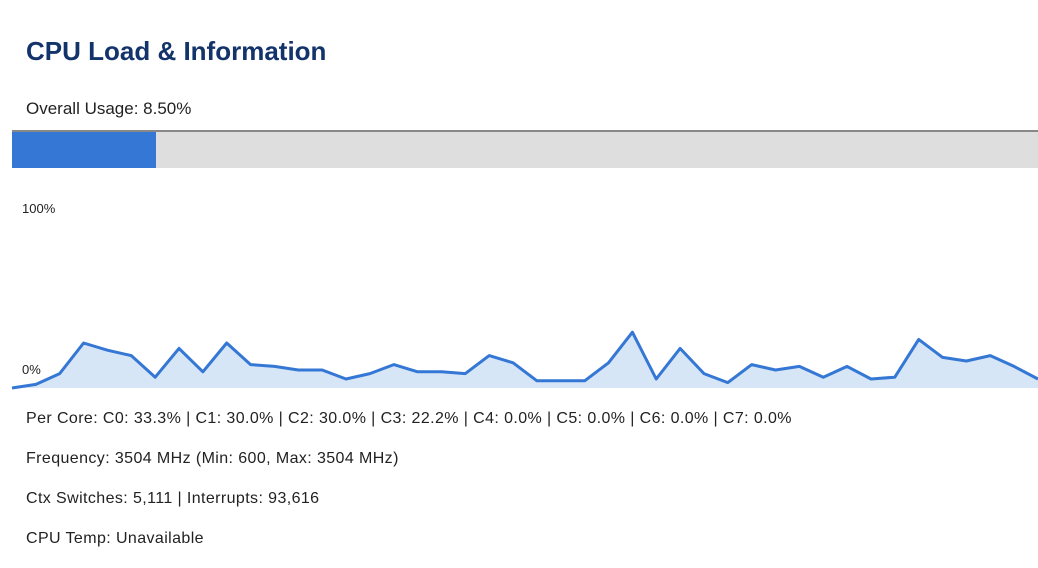  I want to click on y-axis-min-label: 0%, so click(31, 369).